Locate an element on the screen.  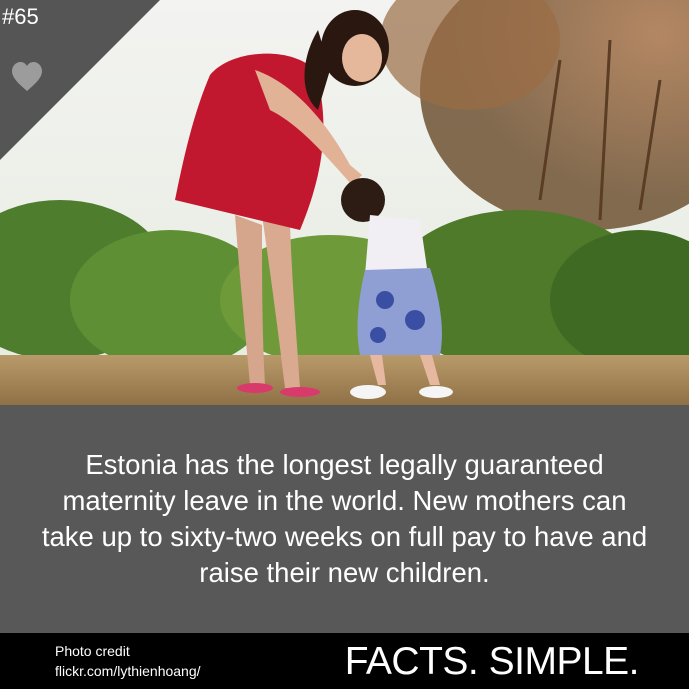
fact-number: #65 is located at coordinates (20, 16).